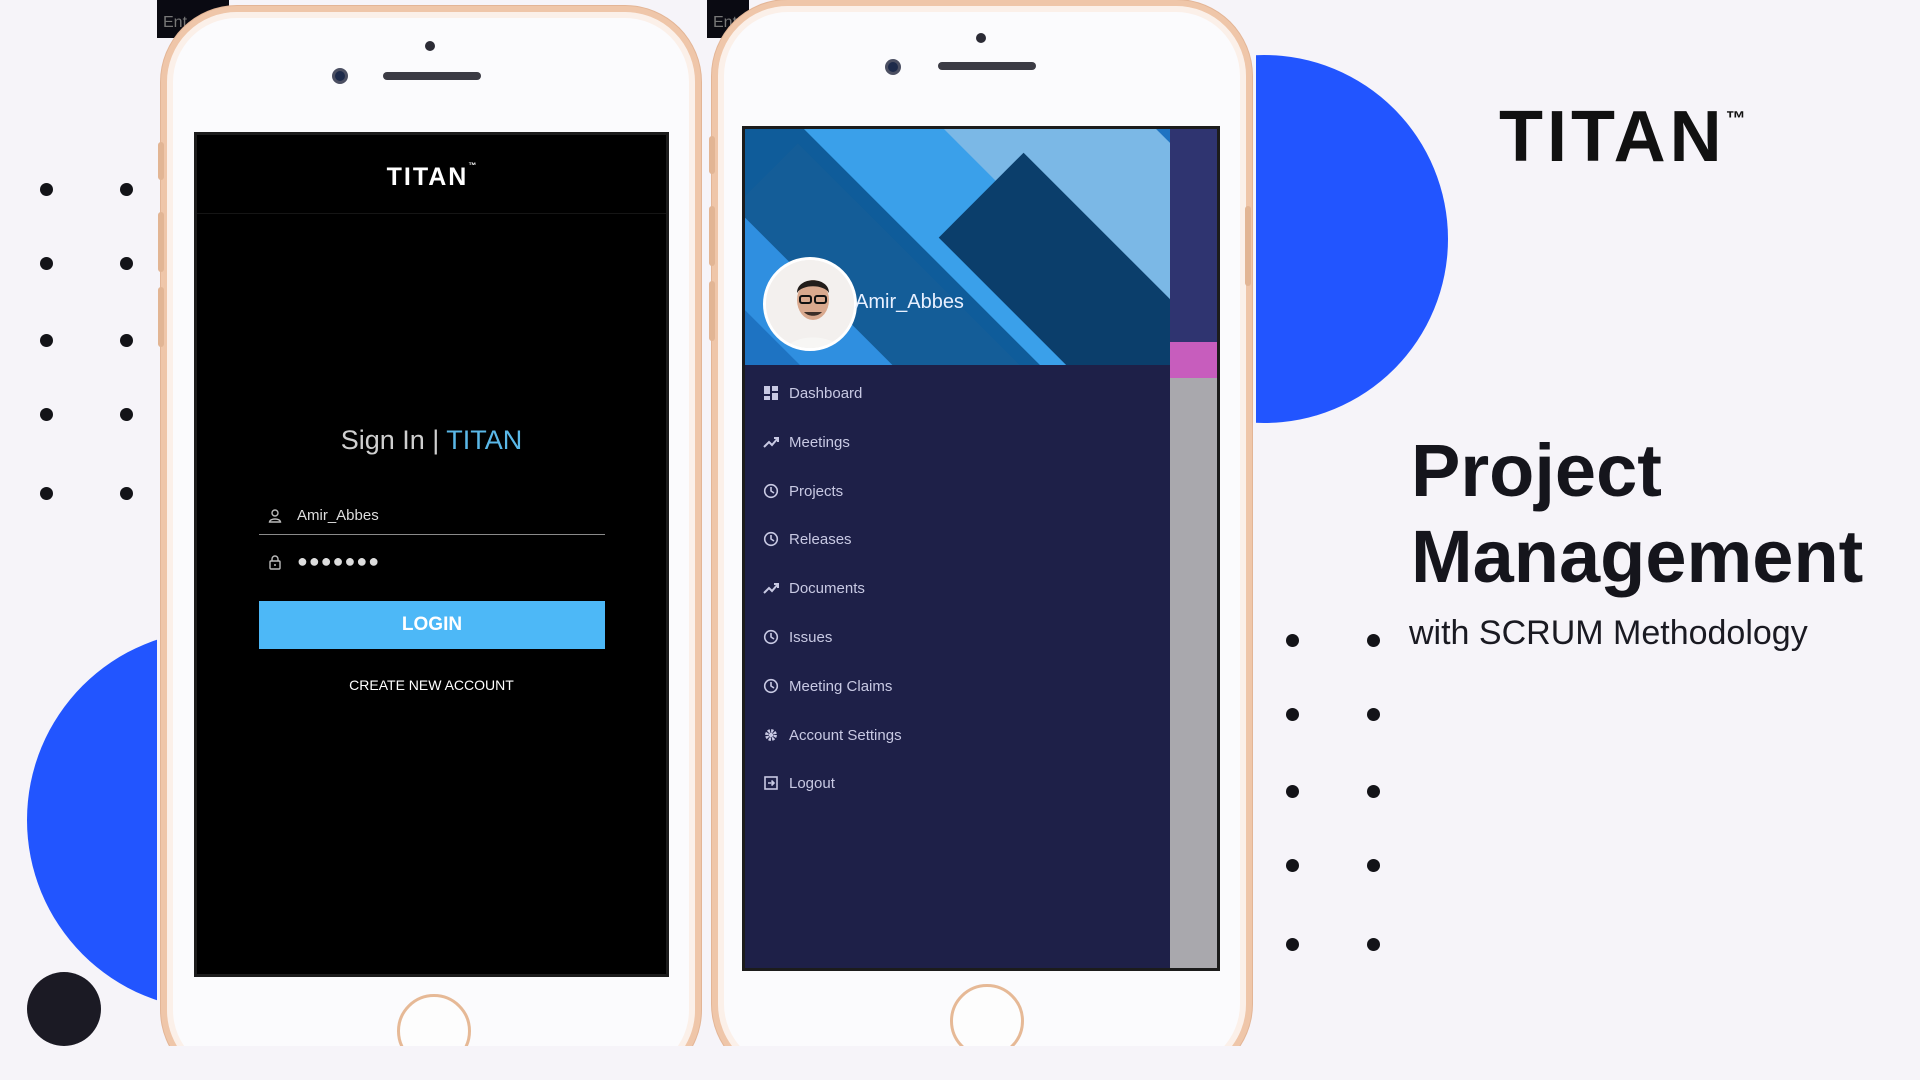  What do you see at coordinates (816, 491) in the screenshot?
I see `menu-item-label: Projects` at bounding box center [816, 491].